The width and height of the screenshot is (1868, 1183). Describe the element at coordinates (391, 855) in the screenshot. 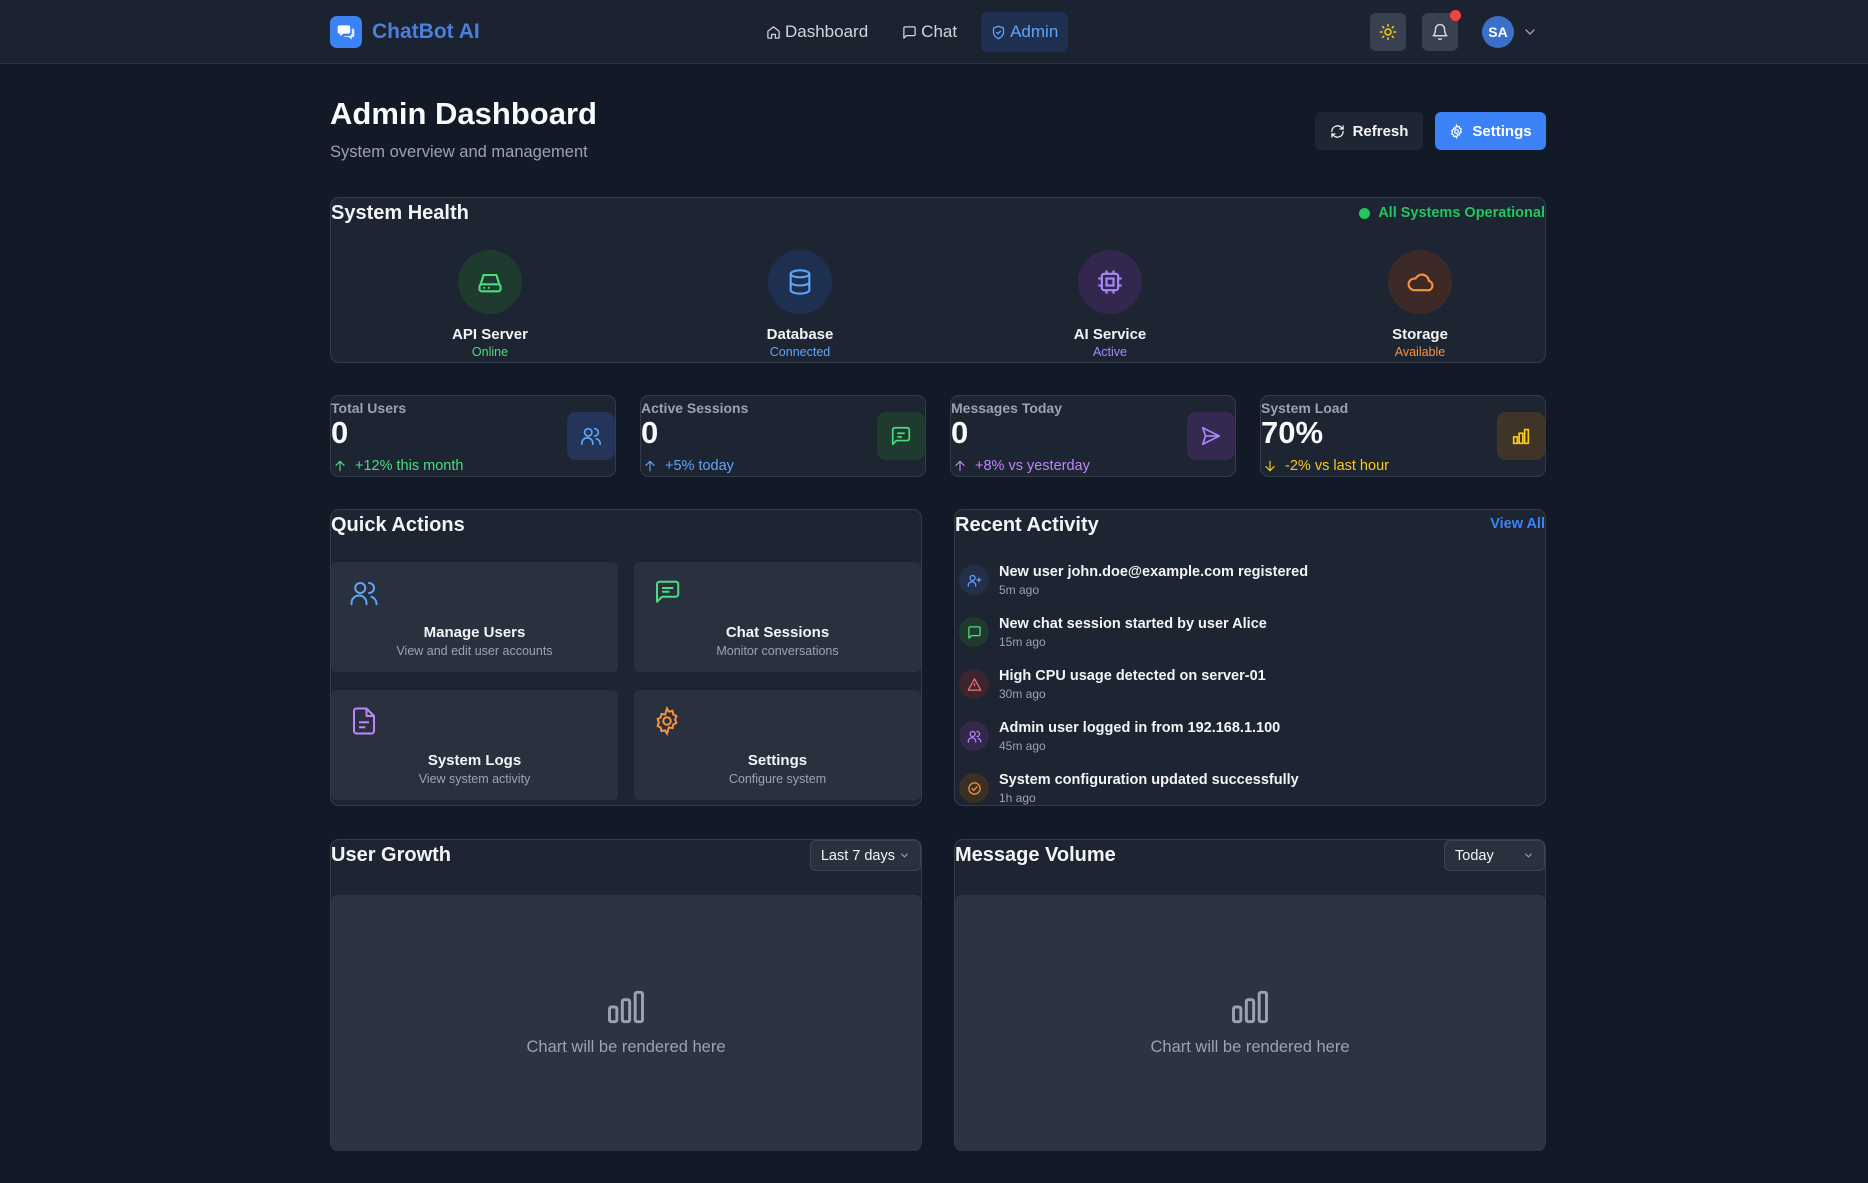

I see `user-growth-title: User Growth` at that location.